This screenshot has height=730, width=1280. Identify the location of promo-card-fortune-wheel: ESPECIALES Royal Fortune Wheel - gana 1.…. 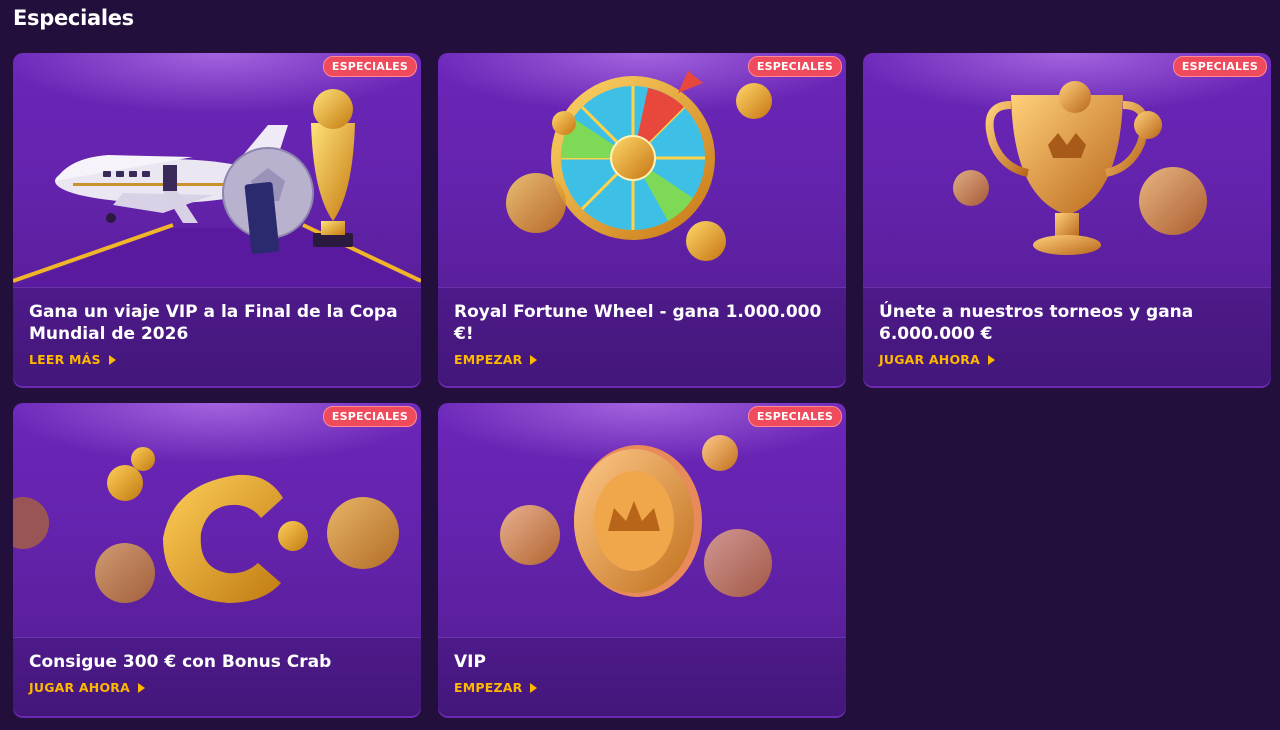
(642, 219).